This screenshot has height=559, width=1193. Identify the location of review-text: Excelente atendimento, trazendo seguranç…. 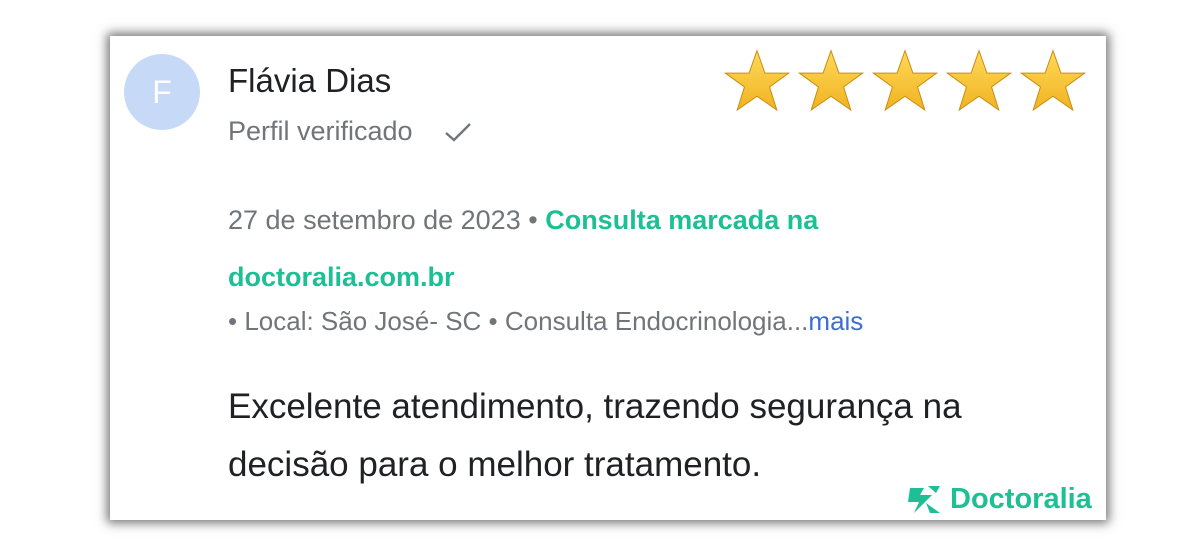
(595, 435).